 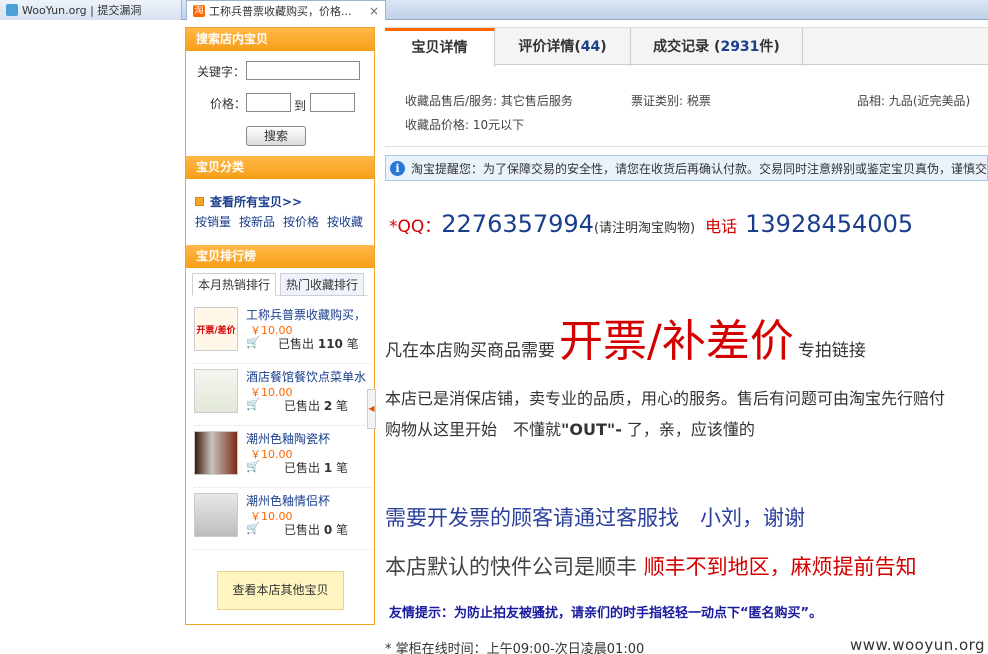 I want to click on taobao-favicon-icon: 淘, so click(x=199, y=10).